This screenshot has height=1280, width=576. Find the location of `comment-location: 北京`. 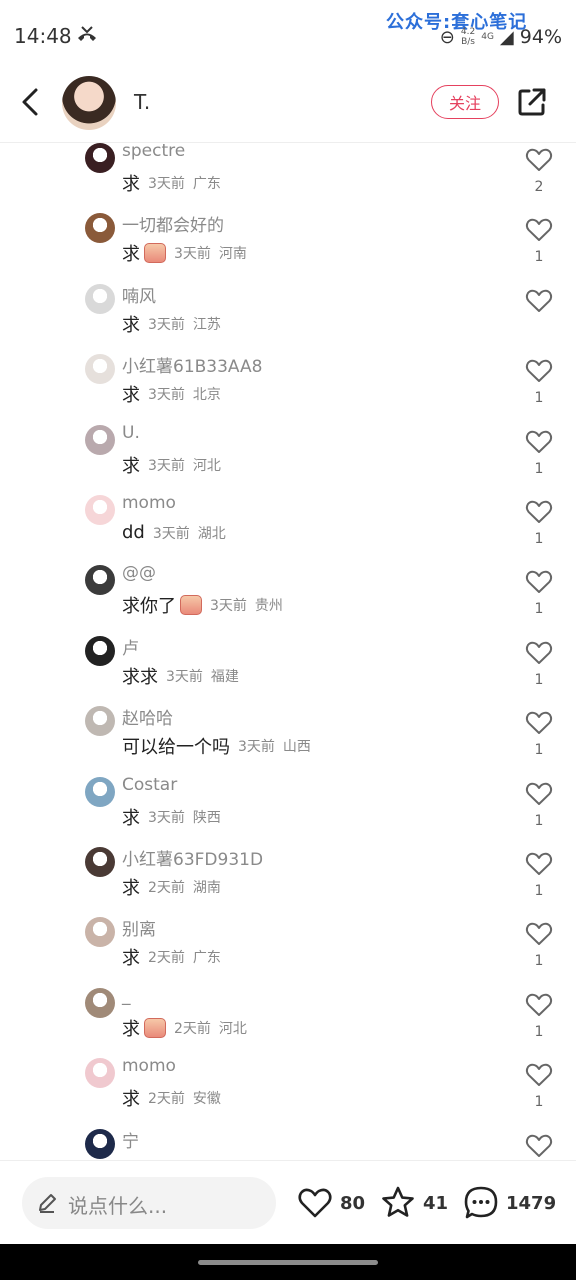

comment-location: 北京 is located at coordinates (206, 395).